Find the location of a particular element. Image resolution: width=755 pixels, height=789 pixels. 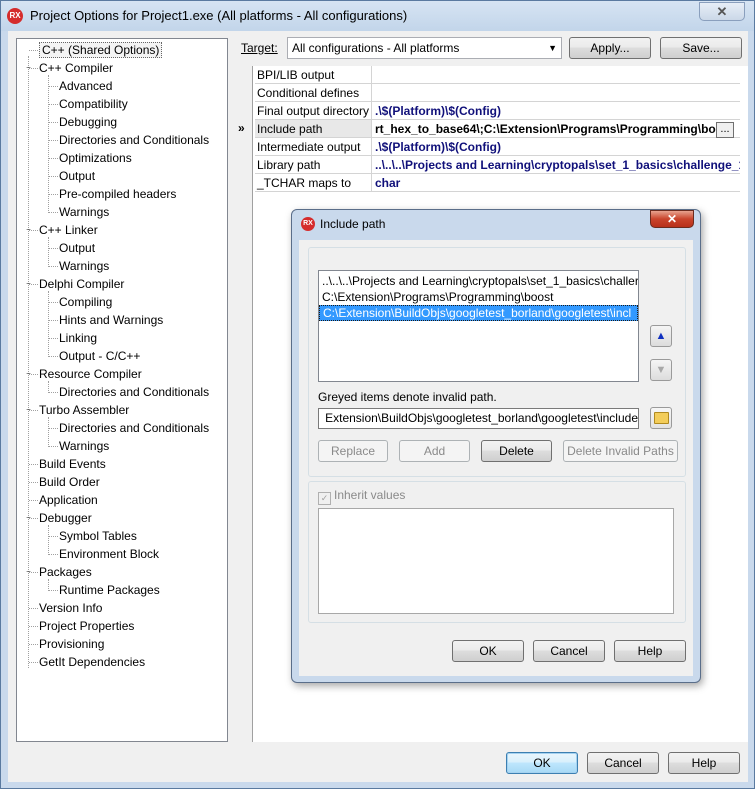

browse-folder-button is located at coordinates (661, 418).